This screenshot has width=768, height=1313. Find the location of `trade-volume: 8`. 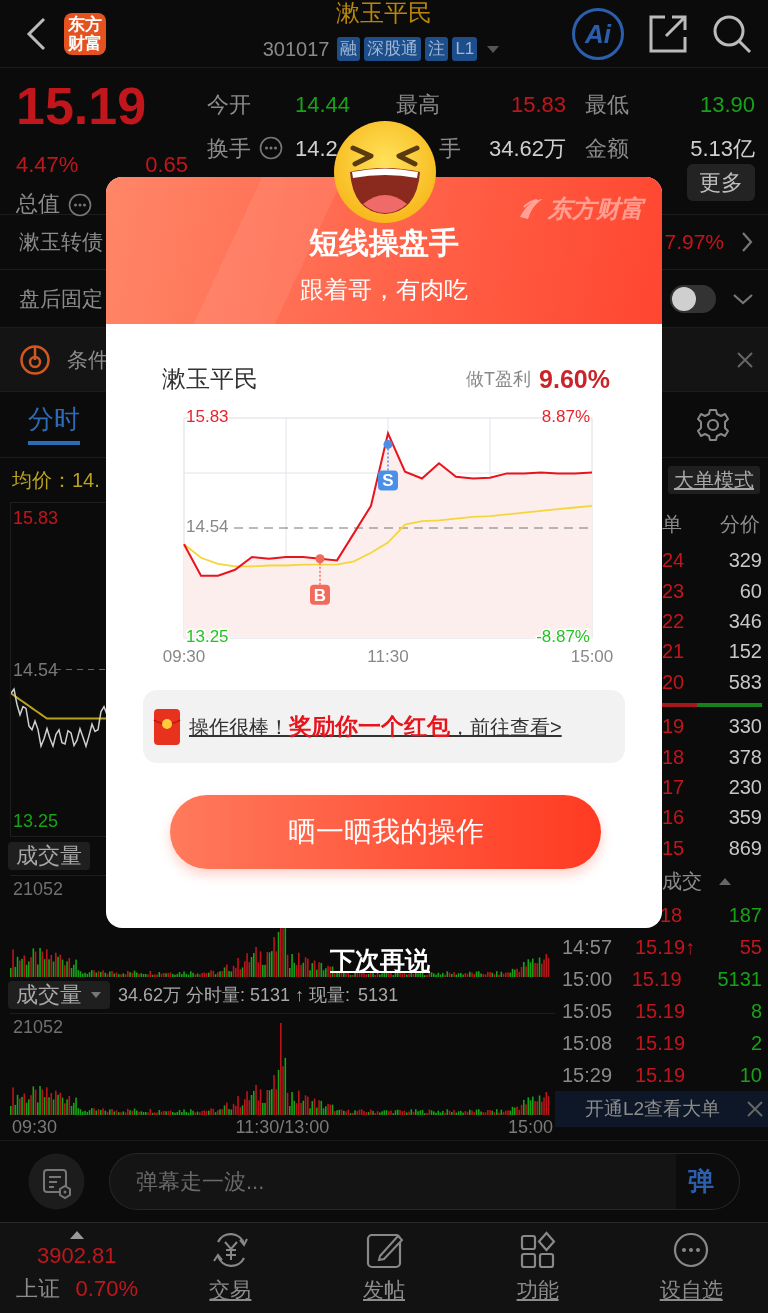

trade-volume: 8 is located at coordinates (756, 1011).